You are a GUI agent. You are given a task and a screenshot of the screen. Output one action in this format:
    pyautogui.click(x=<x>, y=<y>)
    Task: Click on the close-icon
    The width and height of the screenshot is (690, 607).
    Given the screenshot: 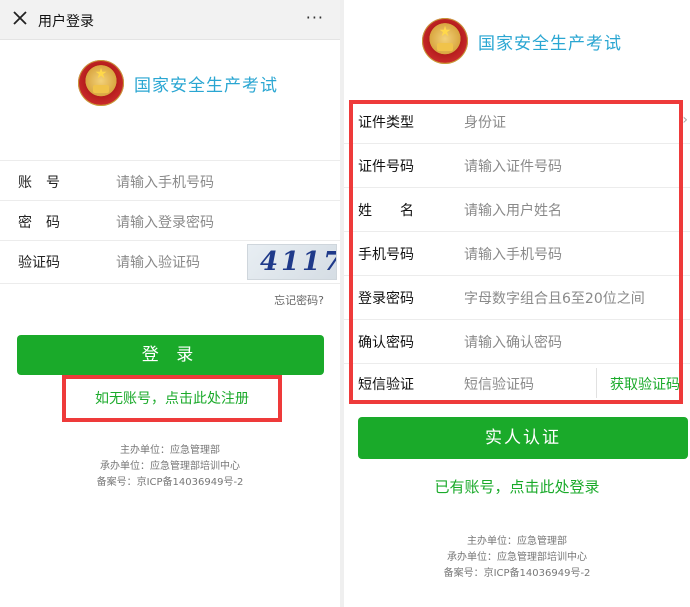 What is the action you would take?
    pyautogui.click(x=20, y=18)
    